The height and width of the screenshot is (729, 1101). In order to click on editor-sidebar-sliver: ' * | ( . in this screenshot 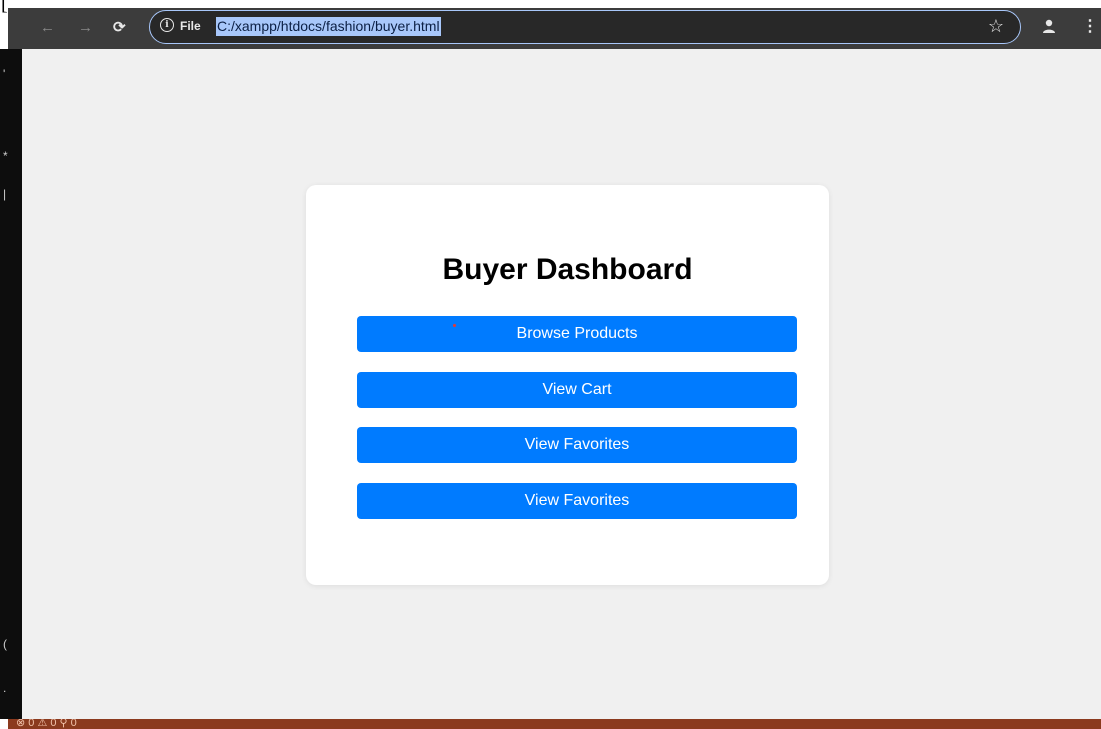, I will do `click(11, 384)`.